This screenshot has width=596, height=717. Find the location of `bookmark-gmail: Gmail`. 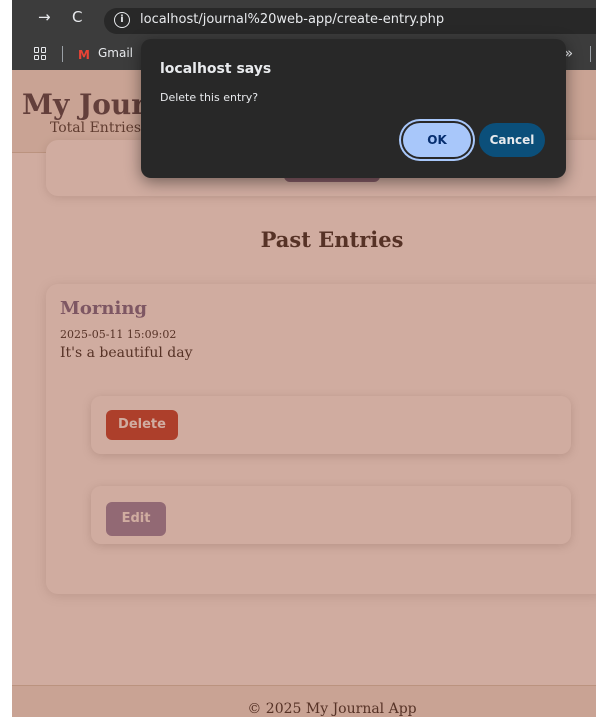

bookmark-gmail: Gmail is located at coordinates (115, 53).